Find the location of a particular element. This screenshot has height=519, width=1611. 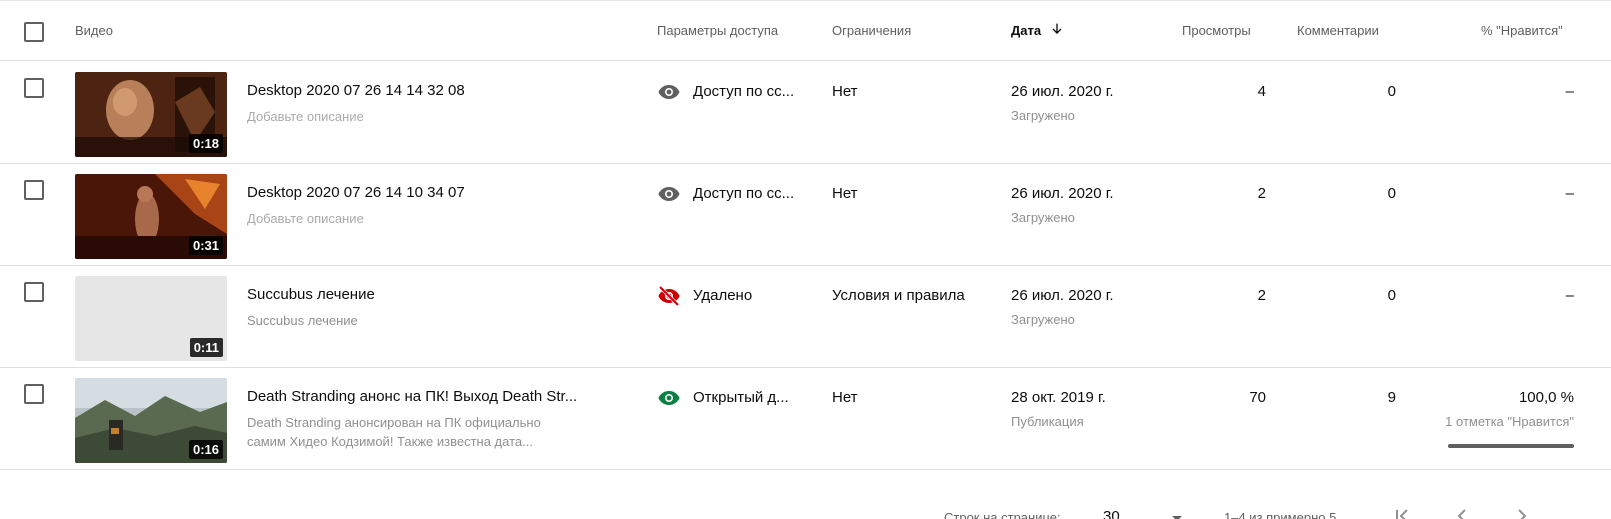

header-access: Параметры доступа is located at coordinates (717, 30).